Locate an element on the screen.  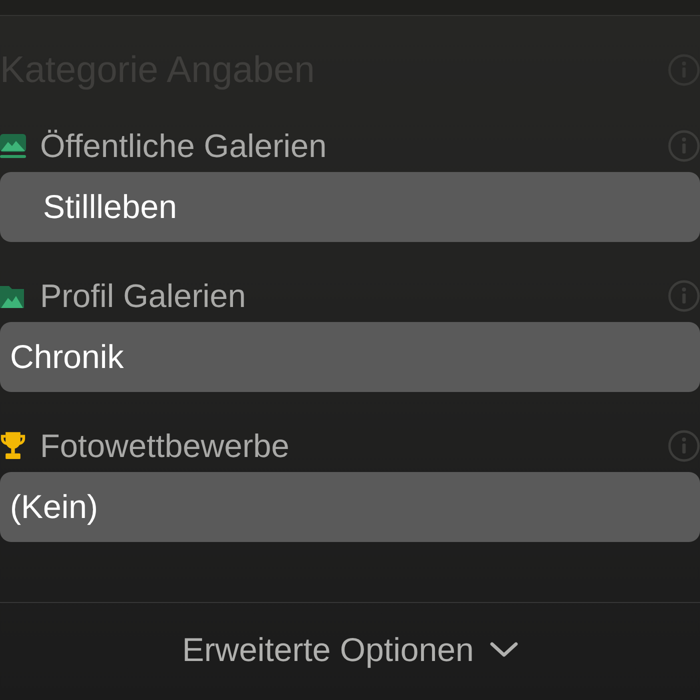
select-field: Stillleben is located at coordinates (350, 207).